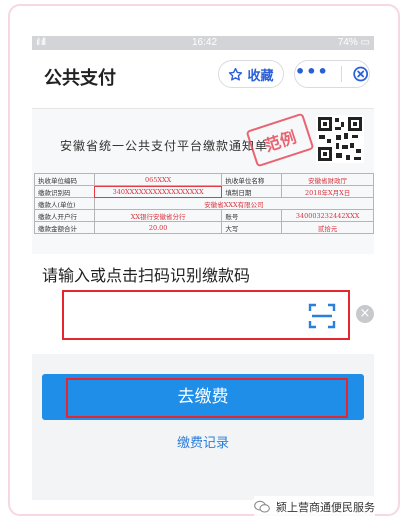 Image resolution: width=408 pixels, height=526 pixels. What do you see at coordinates (365, 314) in the screenshot?
I see `clear-icon: ×` at bounding box center [365, 314].